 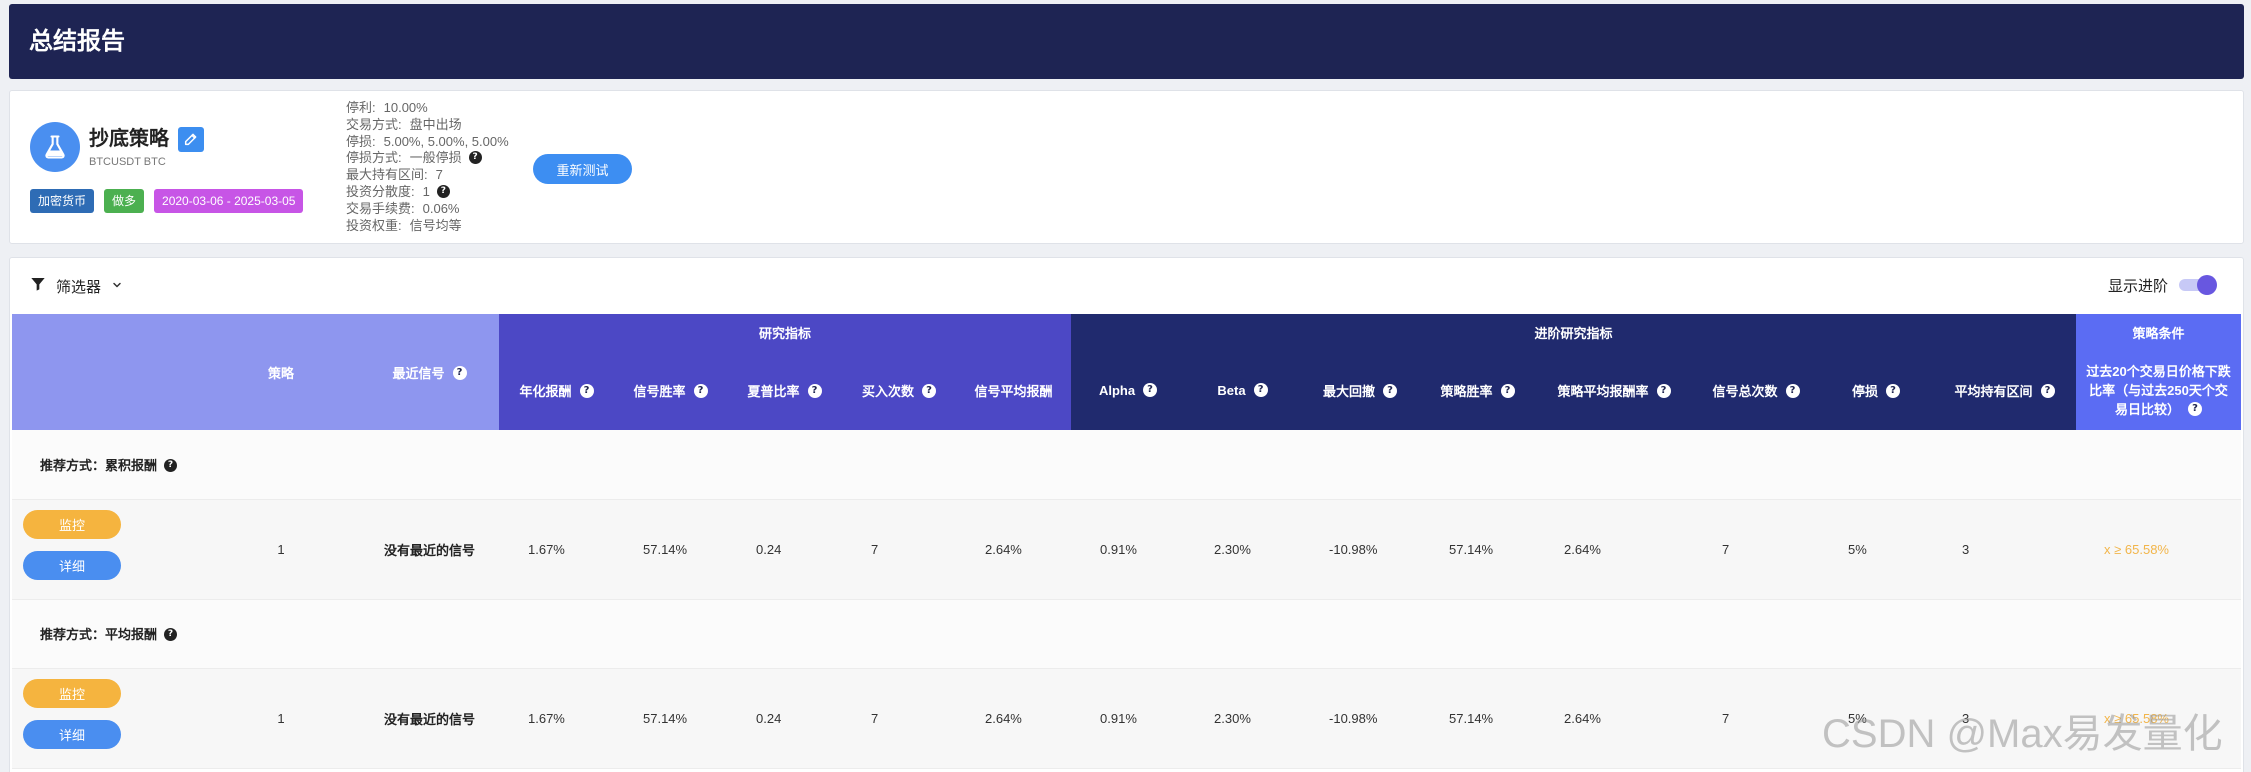 What do you see at coordinates (1126, 41) in the screenshot?
I see `header-bar: 总结报告` at bounding box center [1126, 41].